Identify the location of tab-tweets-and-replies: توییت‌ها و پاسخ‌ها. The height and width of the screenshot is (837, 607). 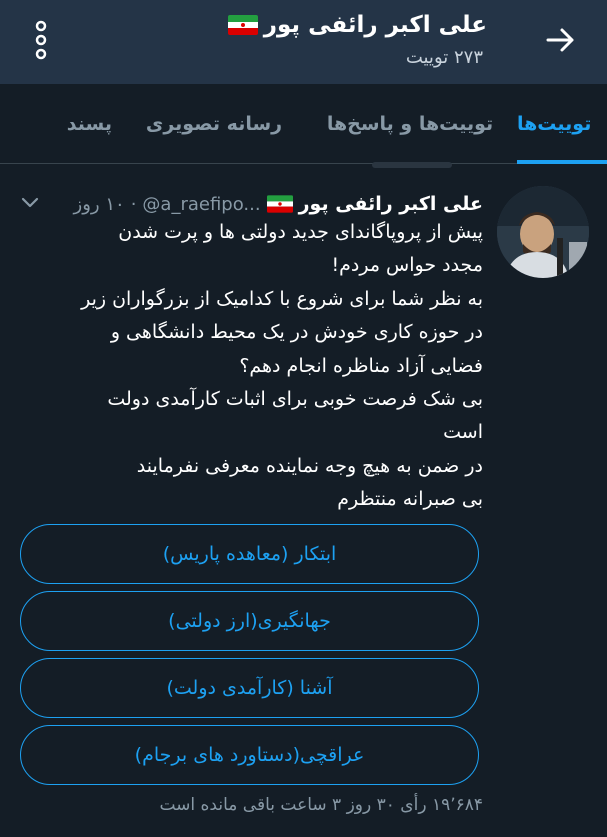
(410, 124).